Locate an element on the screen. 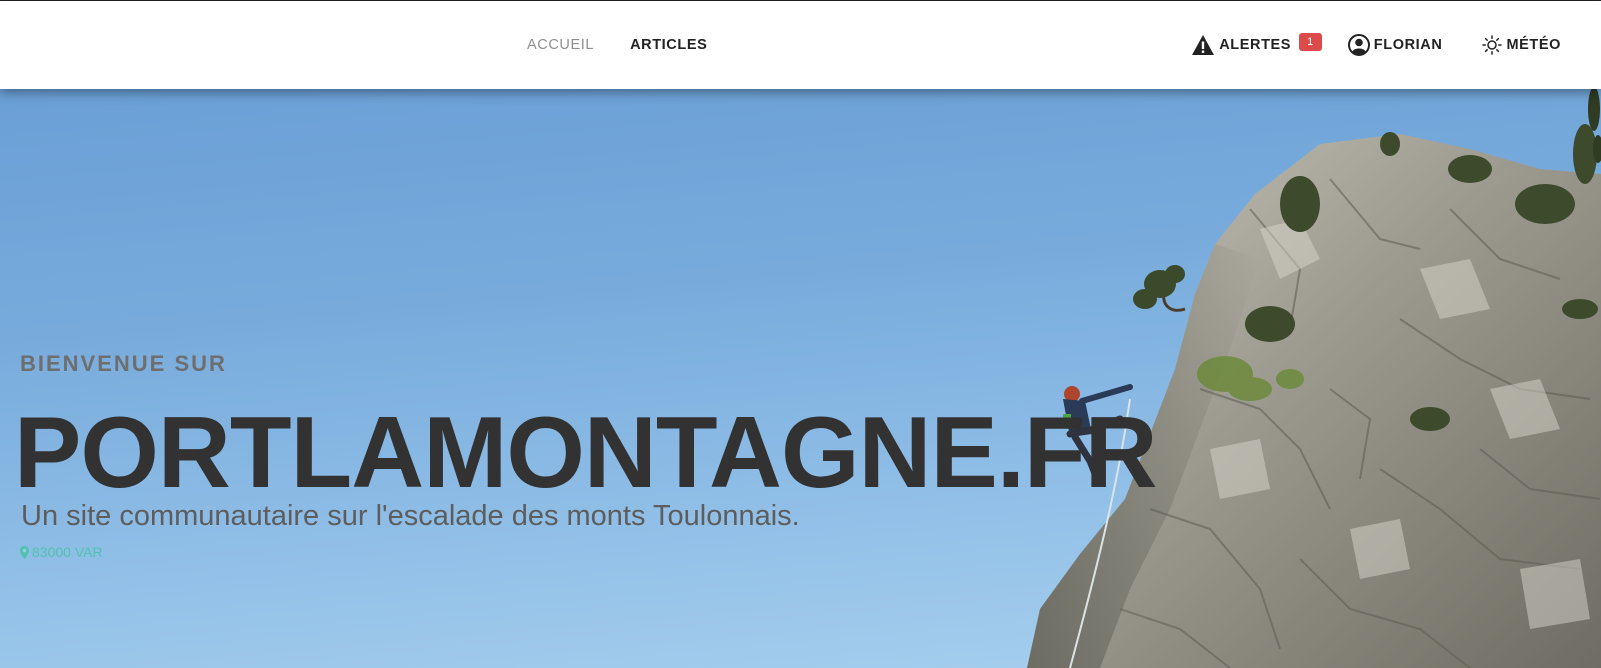 This screenshot has width=1601, height=668. main-nav: ACCUEIL ARTICLES is located at coordinates (617, 45).